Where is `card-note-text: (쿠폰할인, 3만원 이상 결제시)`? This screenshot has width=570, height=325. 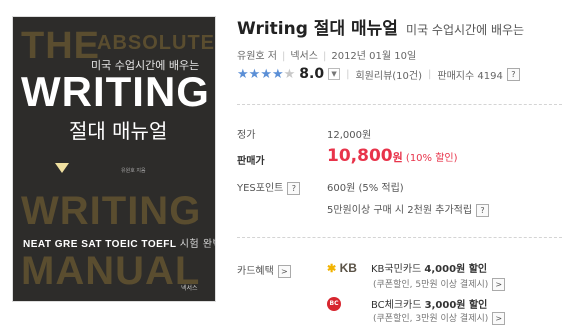 card-note-text: (쿠폰할인, 3만원 이상 결제시) is located at coordinates (431, 319).